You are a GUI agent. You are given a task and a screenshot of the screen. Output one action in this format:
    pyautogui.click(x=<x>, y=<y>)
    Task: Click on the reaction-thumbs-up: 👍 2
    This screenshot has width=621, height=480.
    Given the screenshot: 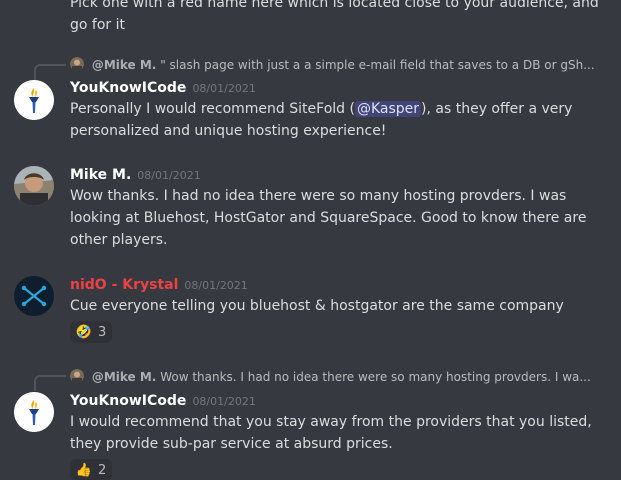 What is the action you would take?
    pyautogui.click(x=91, y=469)
    